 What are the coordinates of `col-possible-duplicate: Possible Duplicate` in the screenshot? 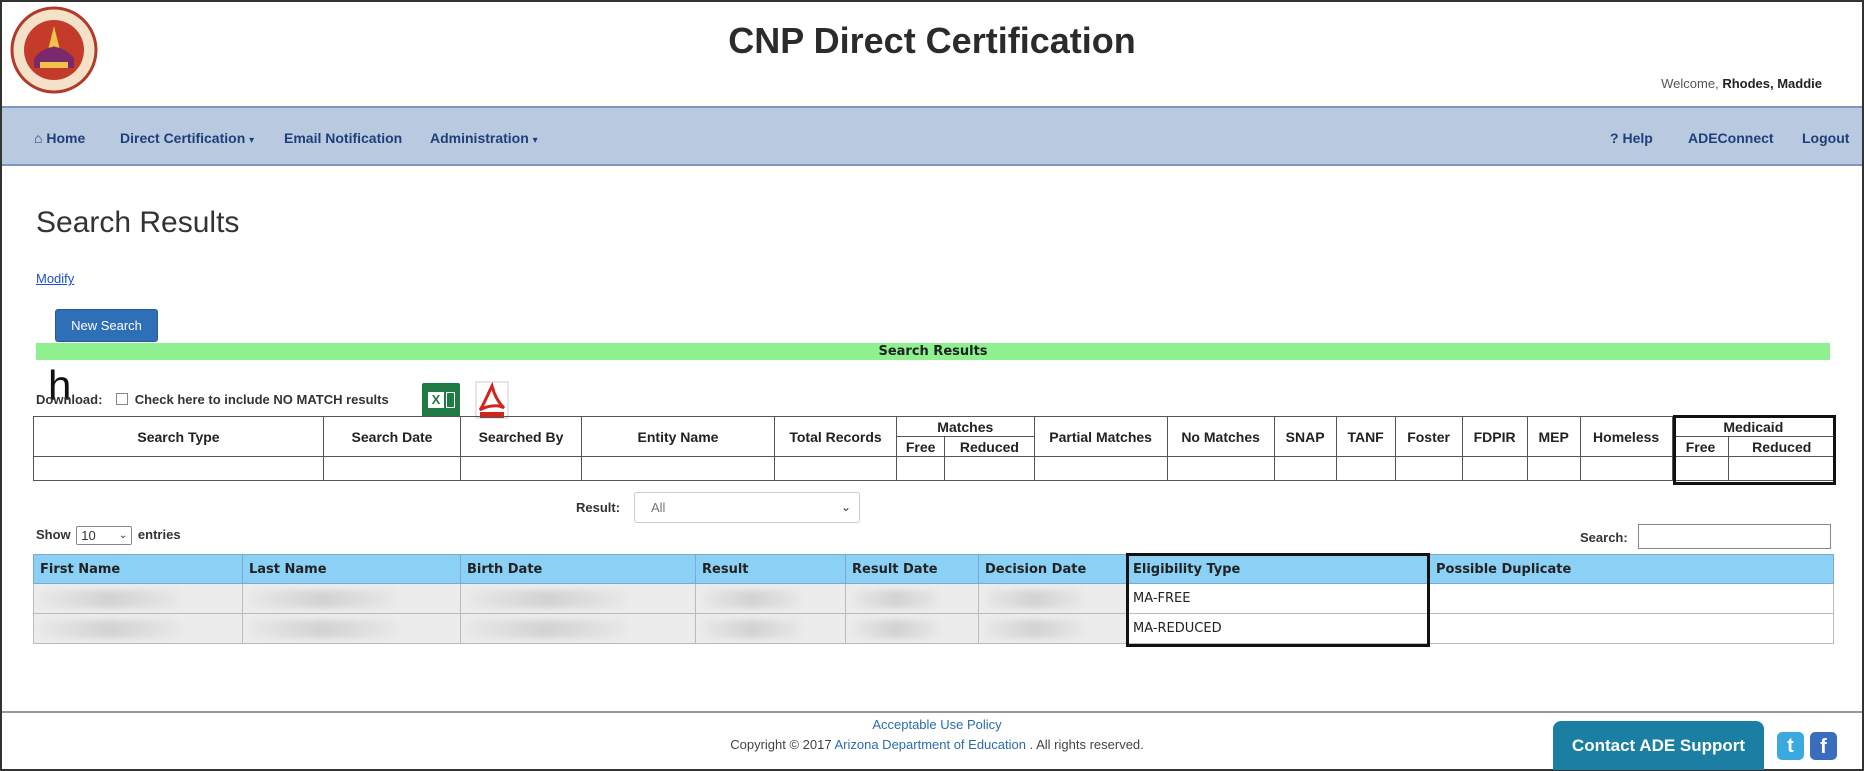 It's located at (1631, 569).